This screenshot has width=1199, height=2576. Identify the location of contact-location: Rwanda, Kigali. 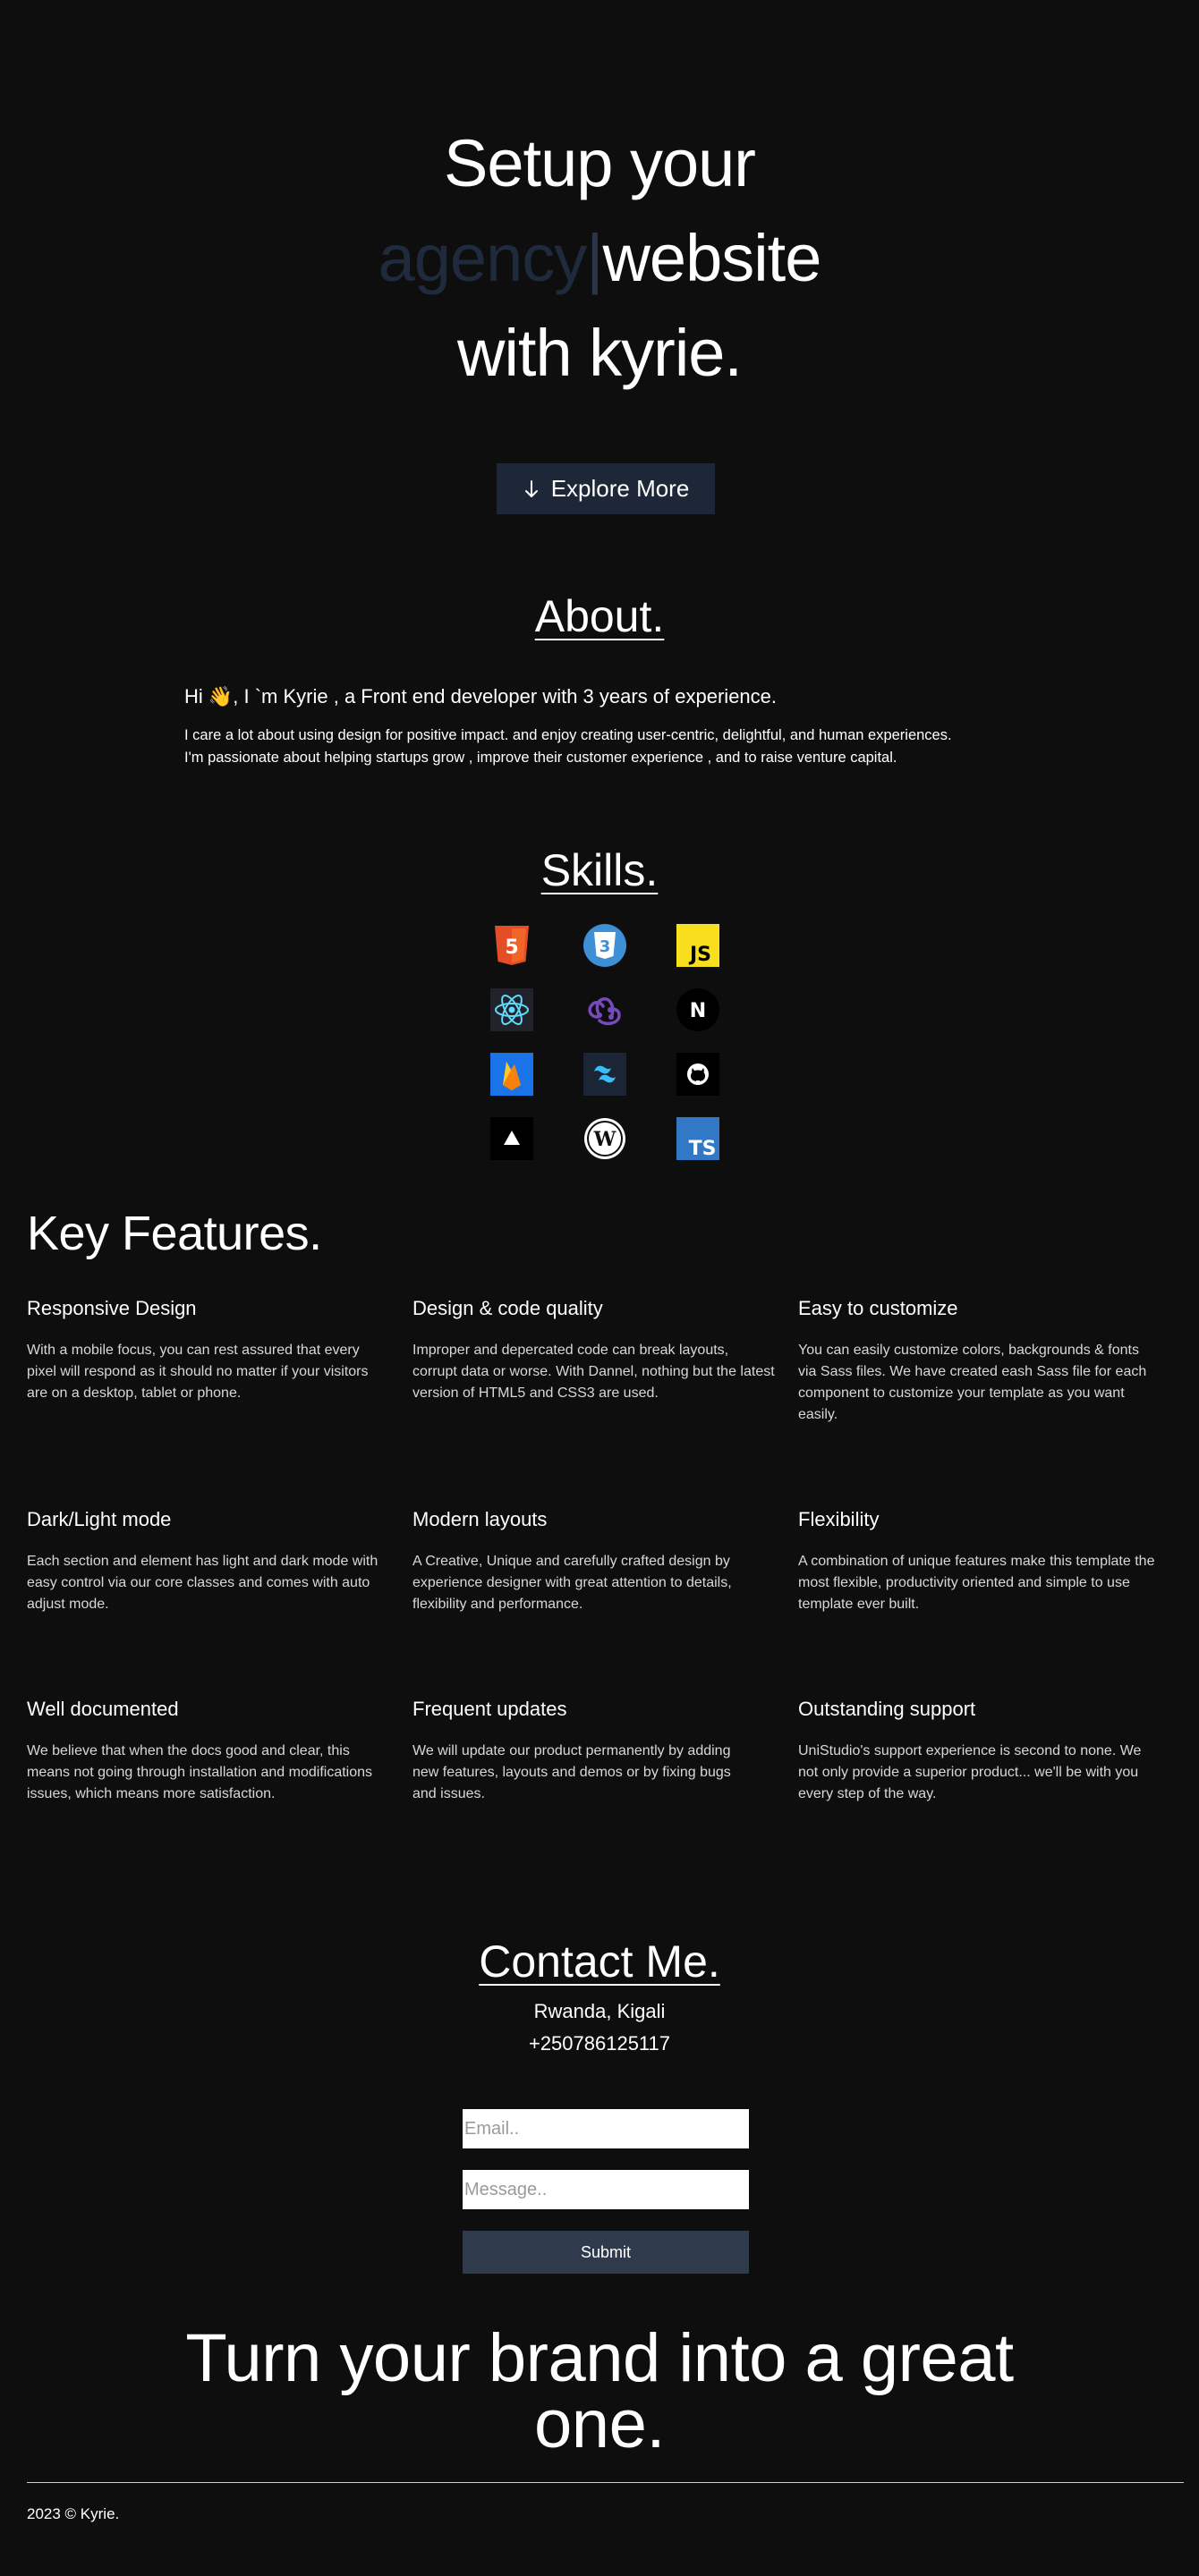
(599, 2011).